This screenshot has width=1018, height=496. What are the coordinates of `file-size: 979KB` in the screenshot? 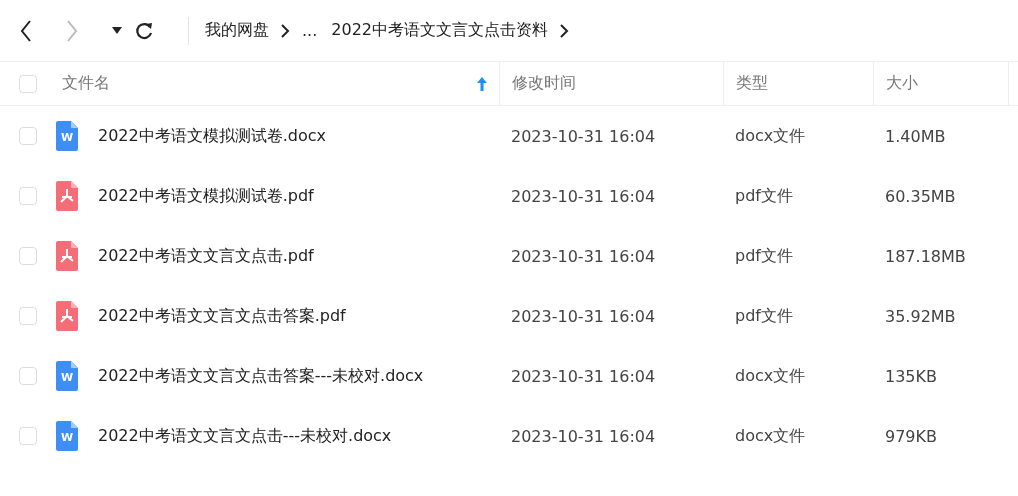 It's located at (911, 436).